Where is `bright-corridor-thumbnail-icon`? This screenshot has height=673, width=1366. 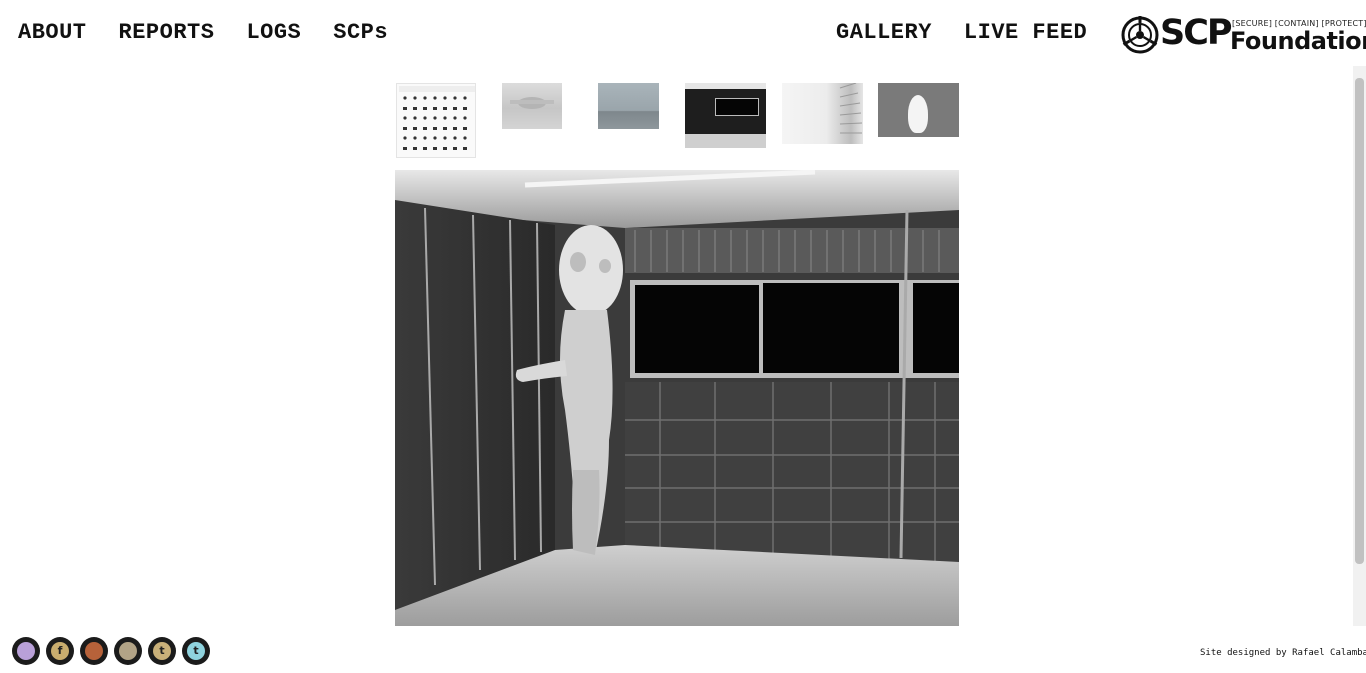
bright-corridor-thumbnail-icon is located at coordinates (851, 108).